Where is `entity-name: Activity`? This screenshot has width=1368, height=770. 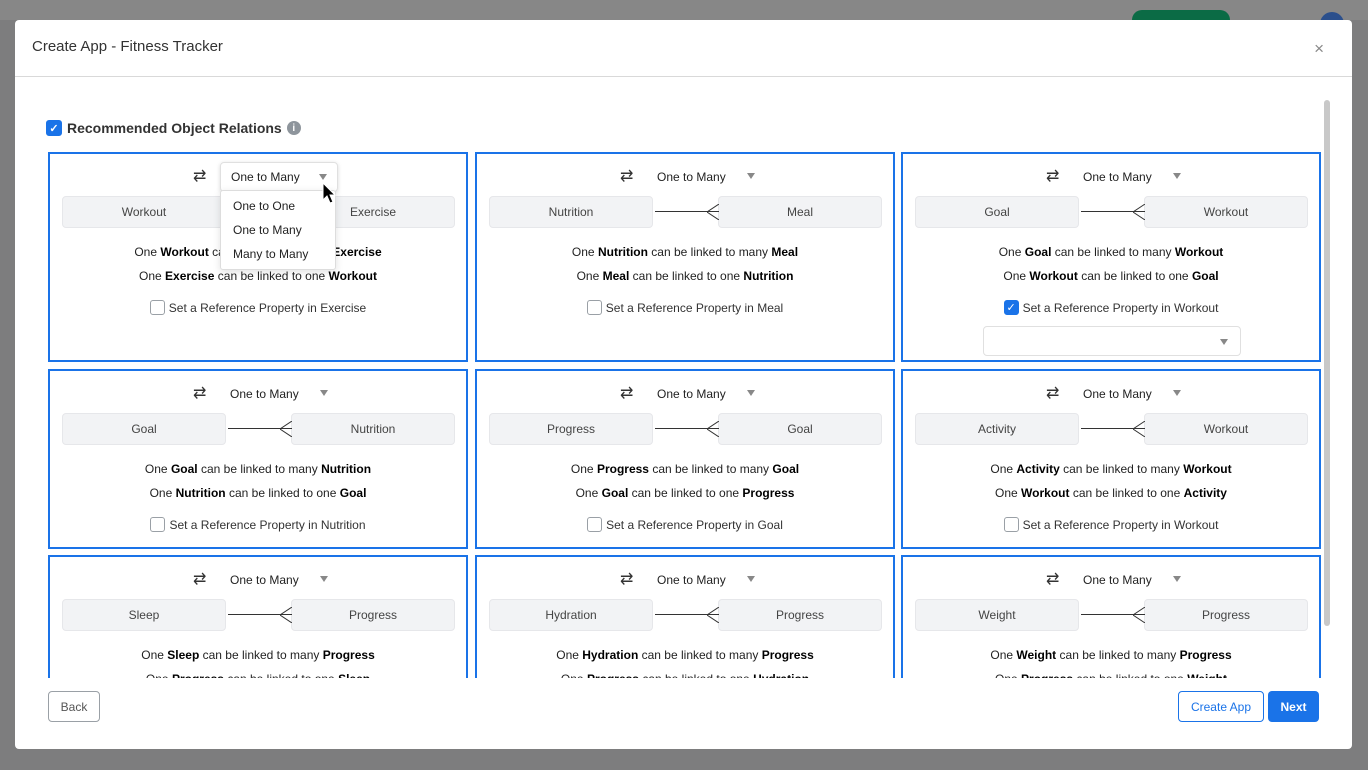 entity-name: Activity is located at coordinates (1038, 469).